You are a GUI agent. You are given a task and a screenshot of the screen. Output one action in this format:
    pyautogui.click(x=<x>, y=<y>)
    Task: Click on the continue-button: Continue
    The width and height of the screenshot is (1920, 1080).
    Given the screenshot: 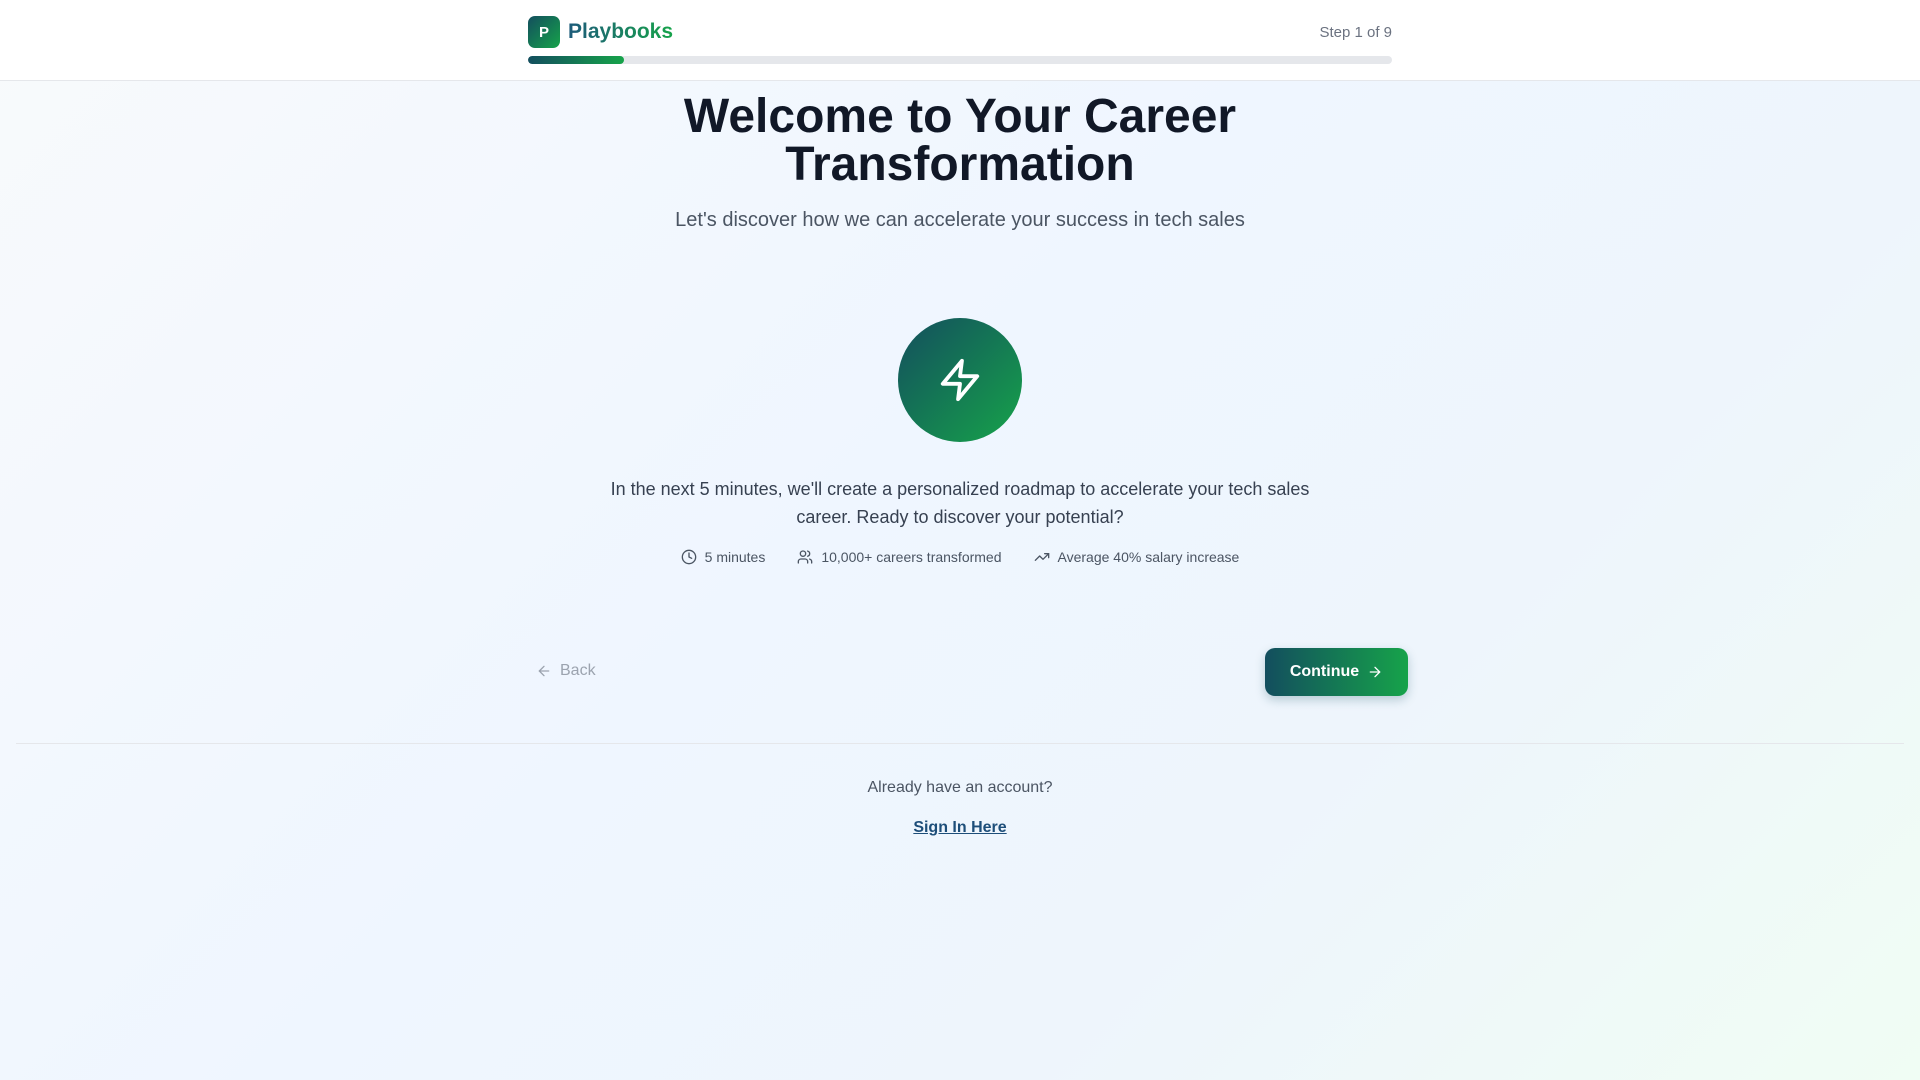 What is the action you would take?
    pyautogui.click(x=1336, y=672)
    